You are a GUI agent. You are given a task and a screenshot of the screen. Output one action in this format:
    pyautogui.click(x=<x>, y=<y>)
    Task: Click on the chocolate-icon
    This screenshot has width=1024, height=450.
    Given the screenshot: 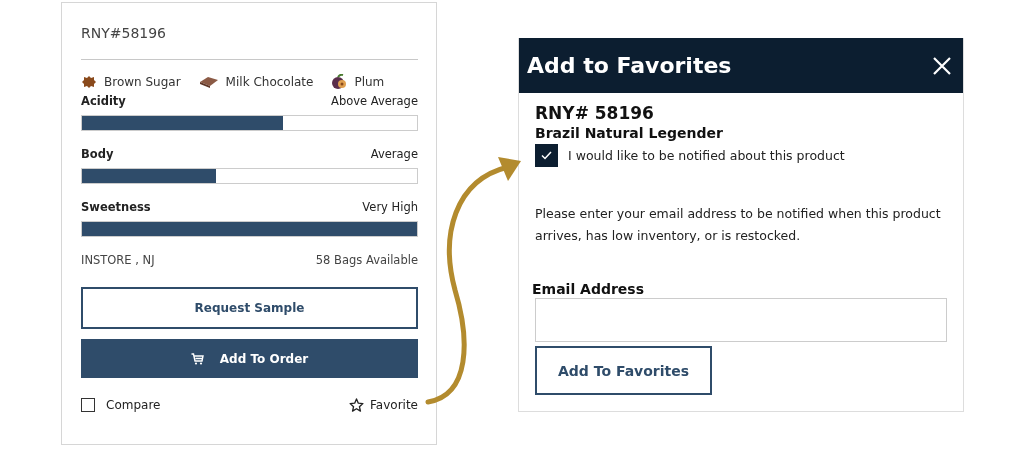 What is the action you would take?
    pyautogui.click(x=208, y=82)
    